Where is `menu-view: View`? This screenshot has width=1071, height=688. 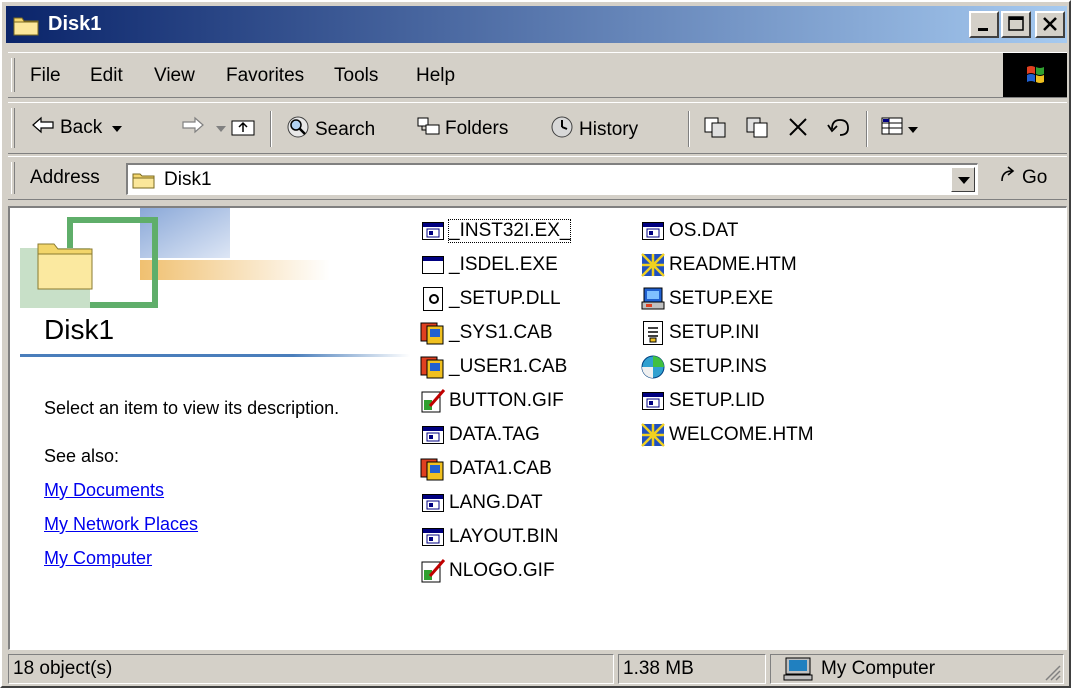
menu-view: View is located at coordinates (174, 76).